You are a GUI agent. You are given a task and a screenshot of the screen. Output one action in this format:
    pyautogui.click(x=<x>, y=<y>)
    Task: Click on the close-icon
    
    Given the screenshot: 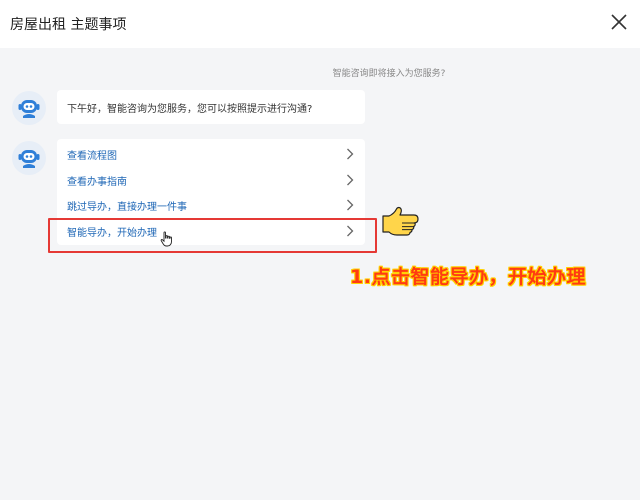 What is the action you would take?
    pyautogui.click(x=619, y=22)
    